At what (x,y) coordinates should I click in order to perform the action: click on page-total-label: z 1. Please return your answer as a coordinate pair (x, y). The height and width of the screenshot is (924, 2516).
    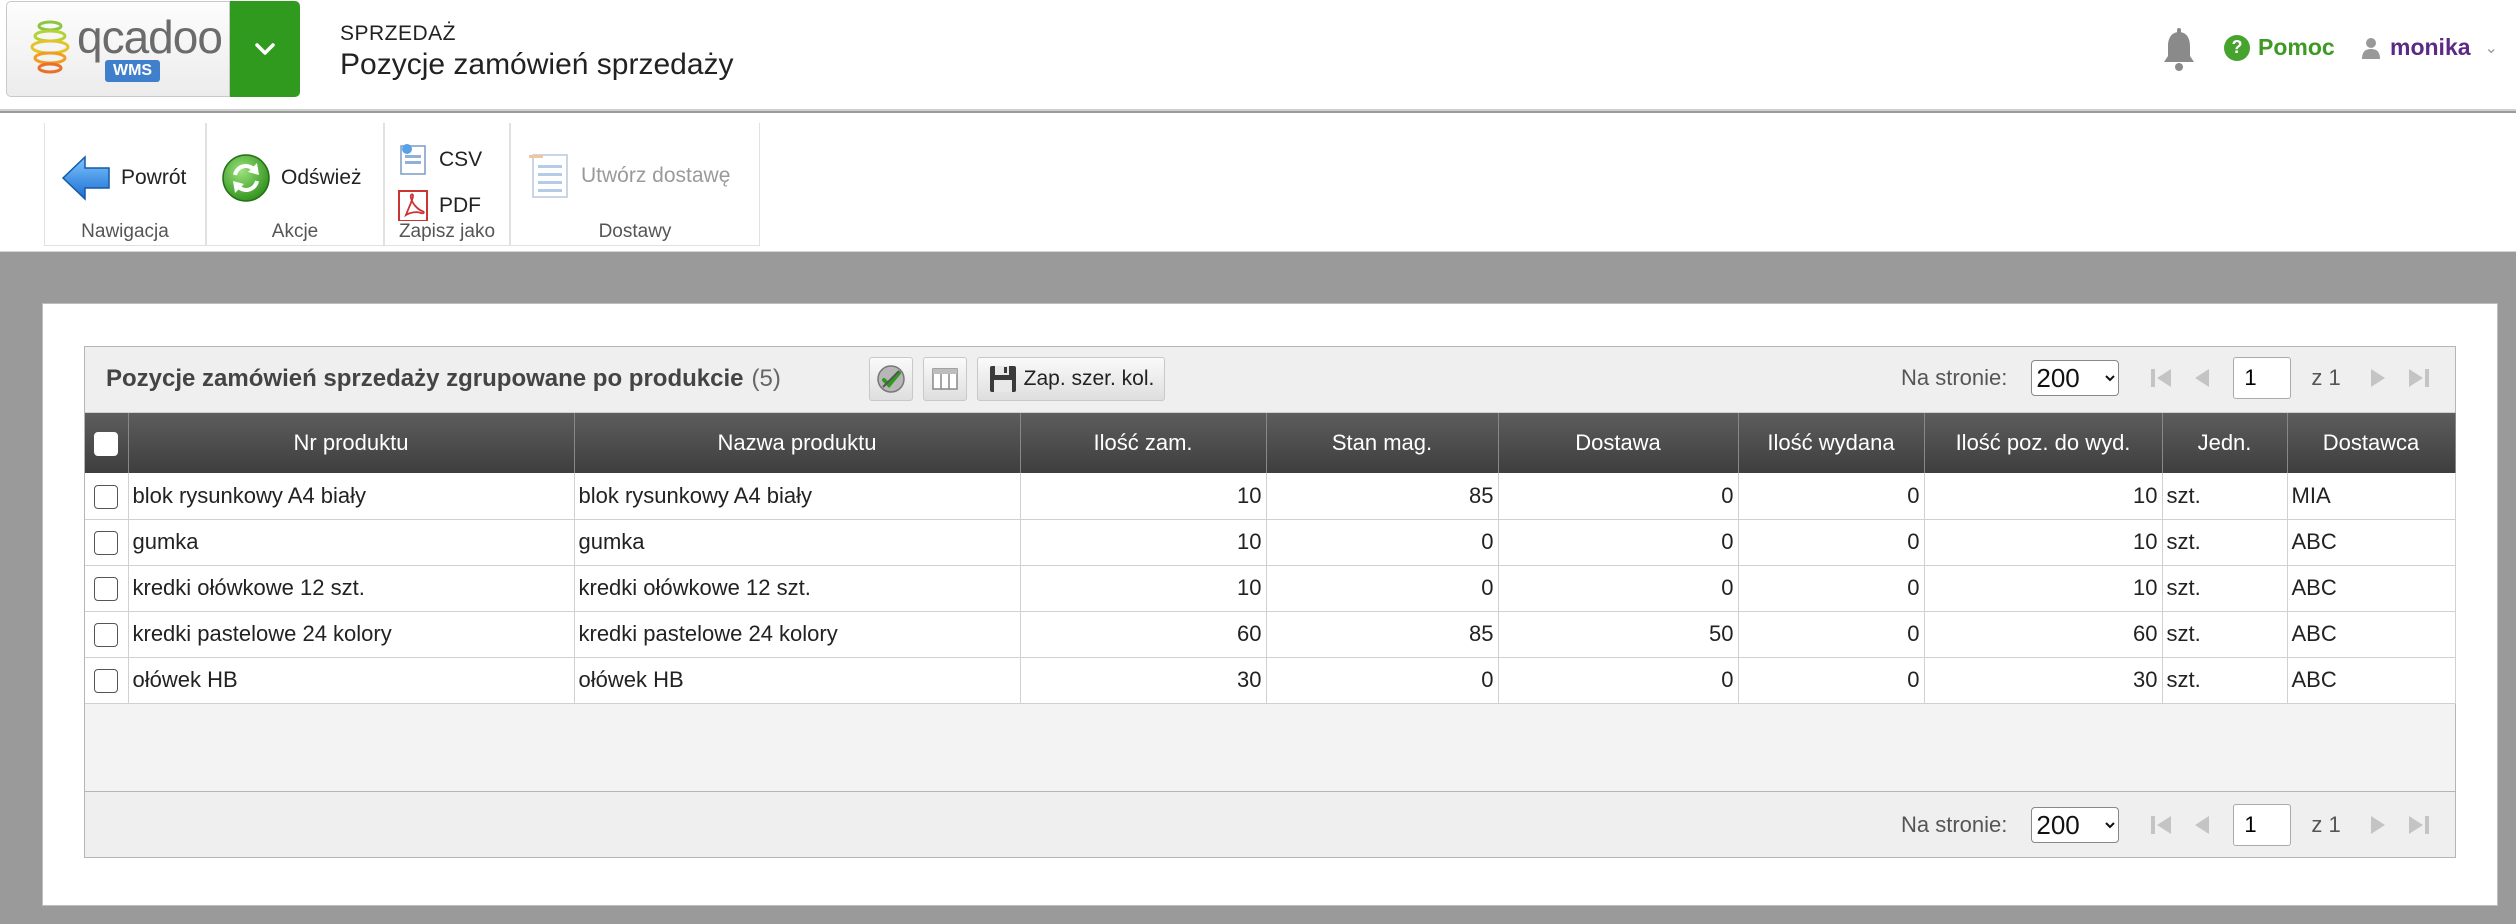
    Looking at the image, I should click on (2326, 377).